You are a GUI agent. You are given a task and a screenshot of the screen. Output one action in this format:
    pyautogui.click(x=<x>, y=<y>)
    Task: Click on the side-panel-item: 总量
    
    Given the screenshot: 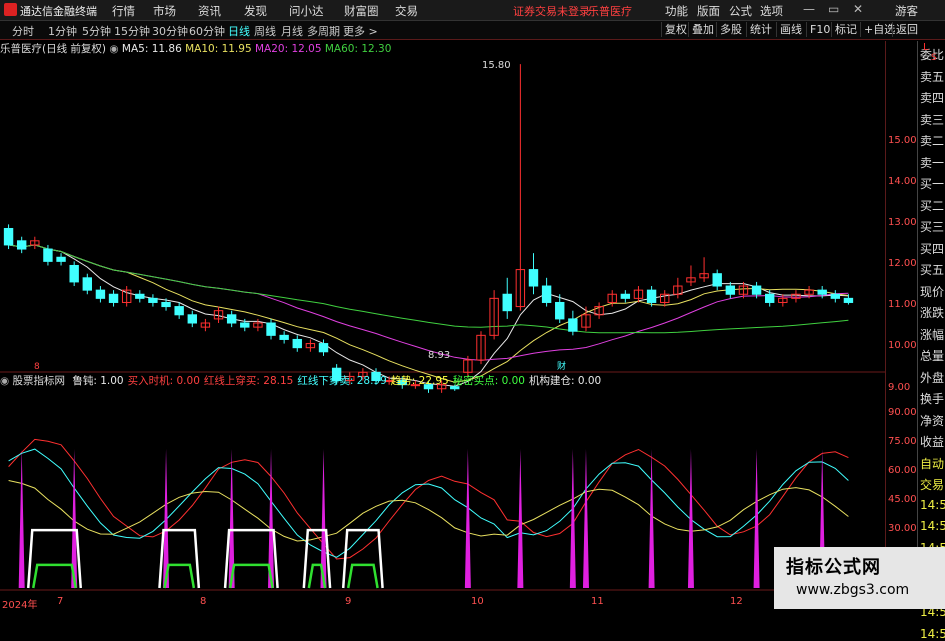 What is the action you would take?
    pyautogui.click(x=932, y=356)
    